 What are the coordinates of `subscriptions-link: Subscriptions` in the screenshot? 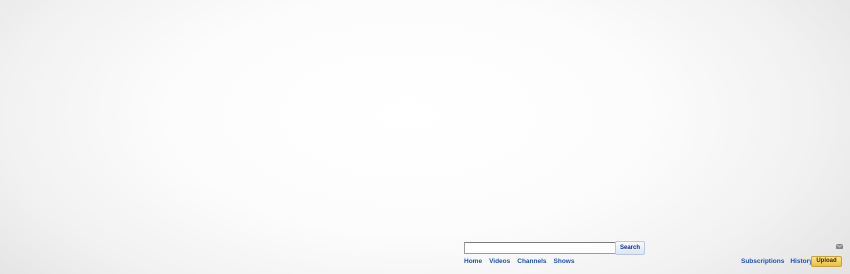 It's located at (762, 263).